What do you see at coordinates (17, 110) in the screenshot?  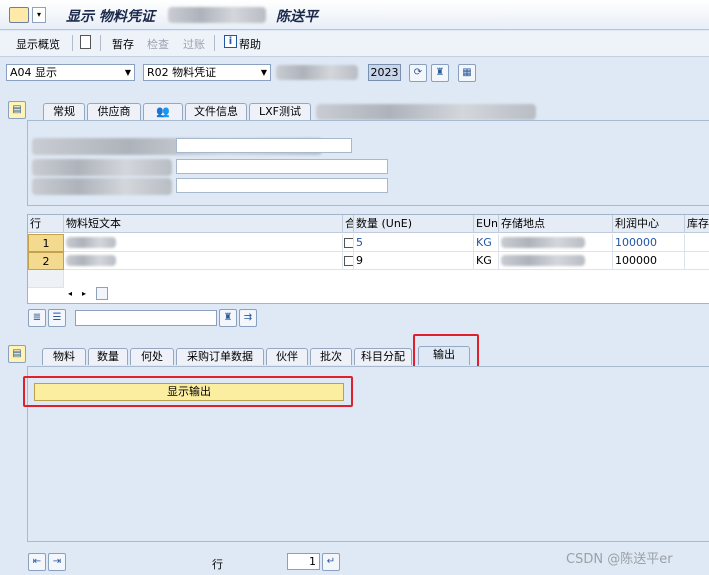 I see `header-toggle-icon: ▤` at bounding box center [17, 110].